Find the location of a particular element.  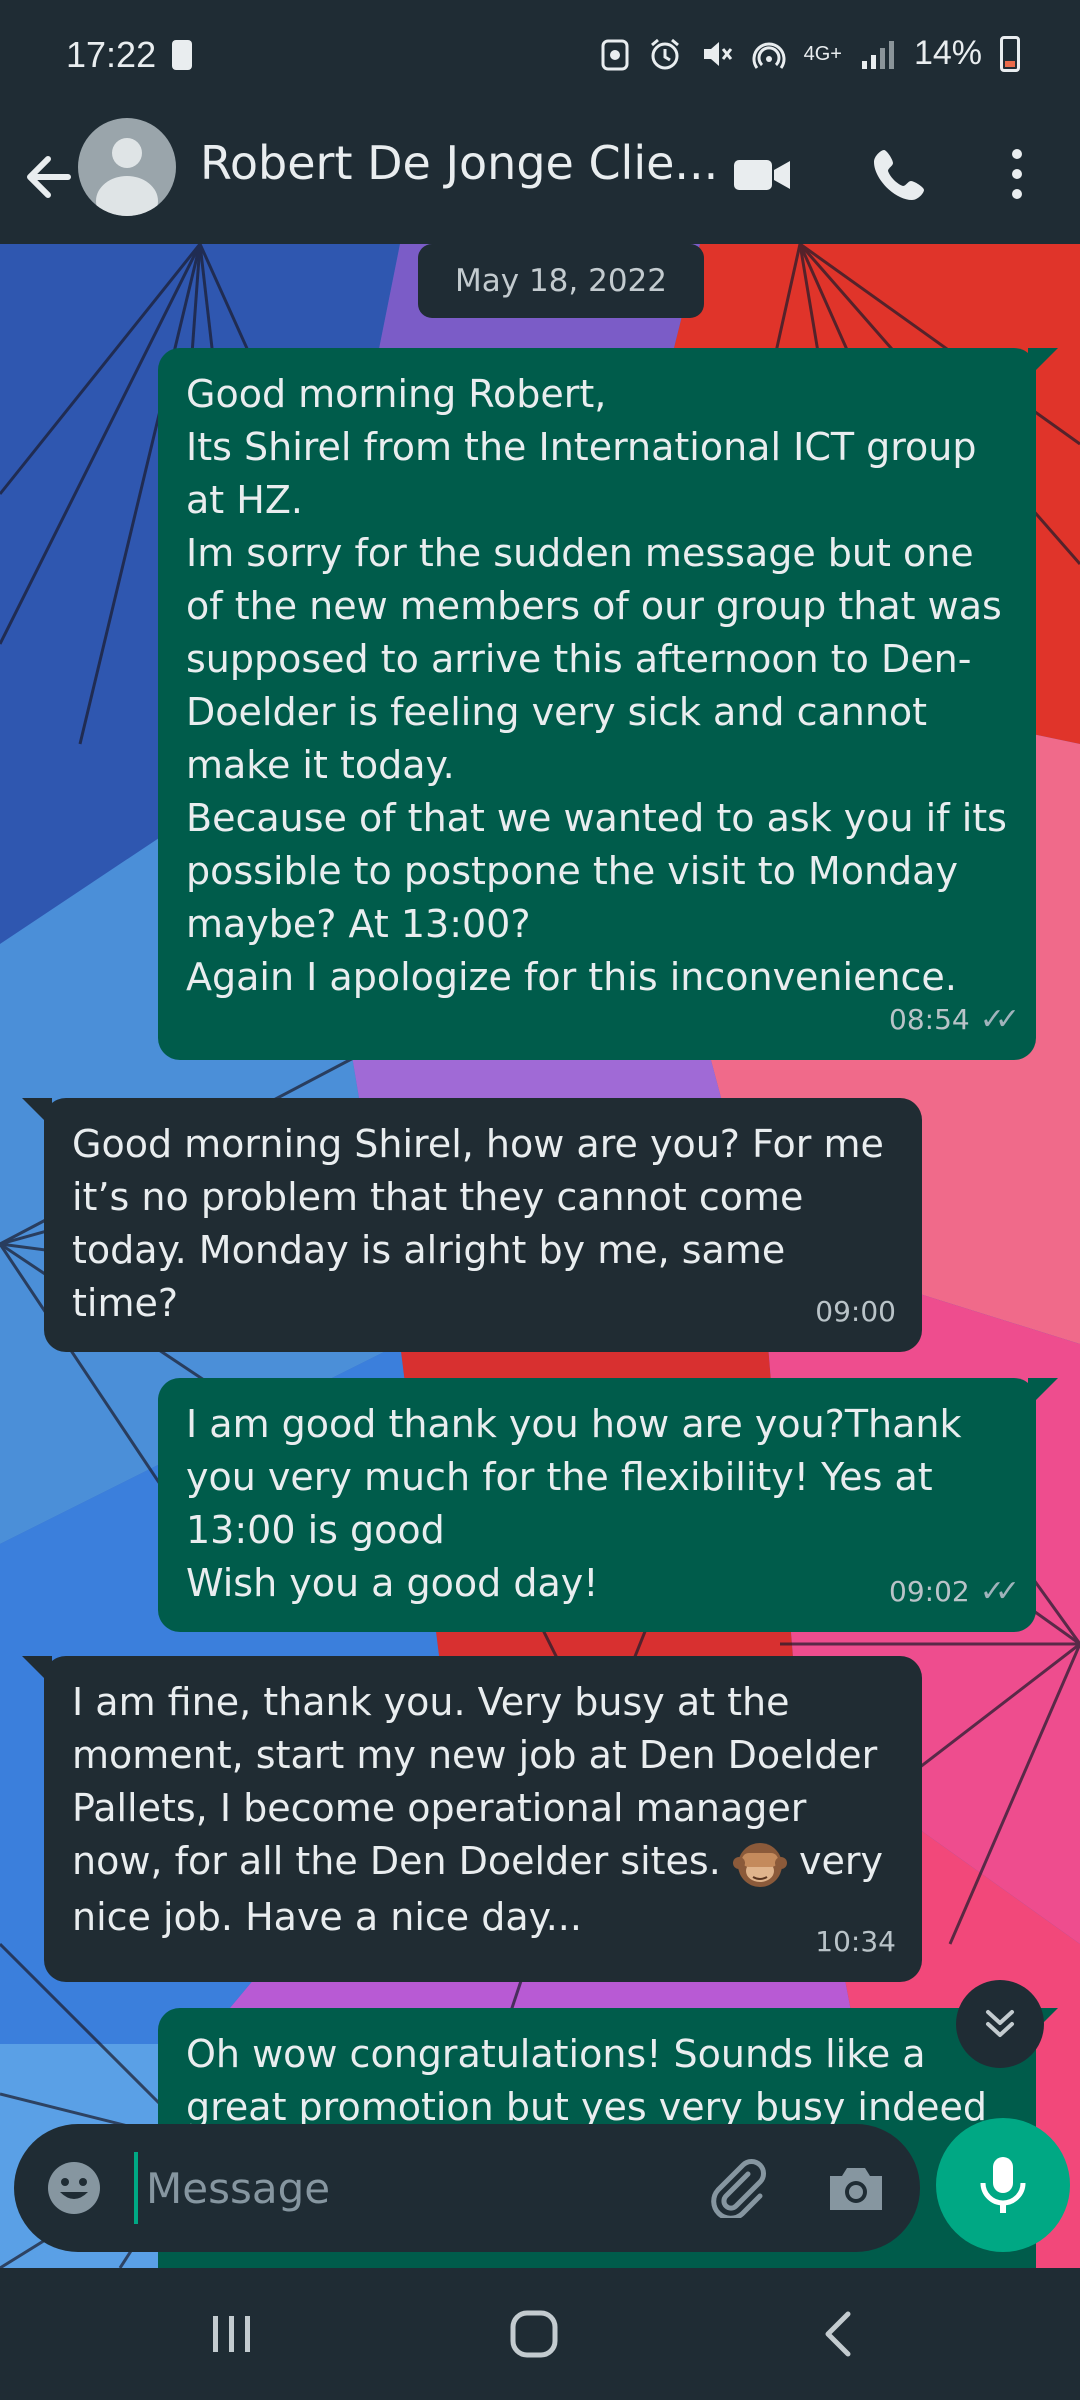

recent-apps-icon is located at coordinates (231, 2334).